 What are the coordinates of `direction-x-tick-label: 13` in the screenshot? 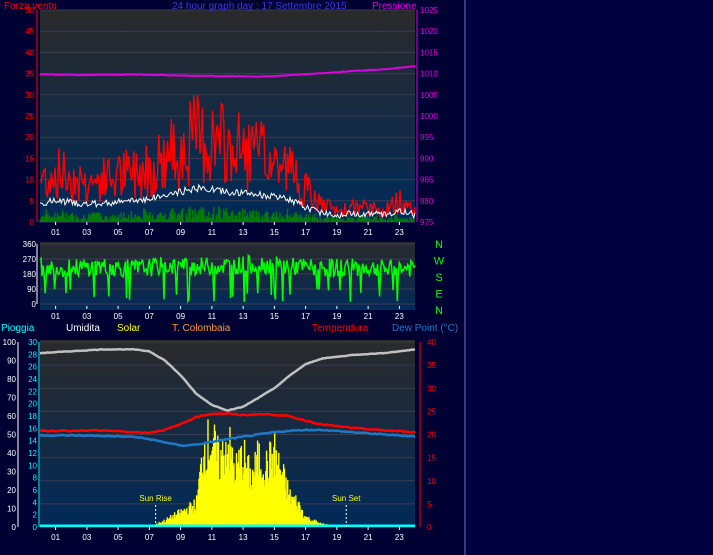 It's located at (243, 316).